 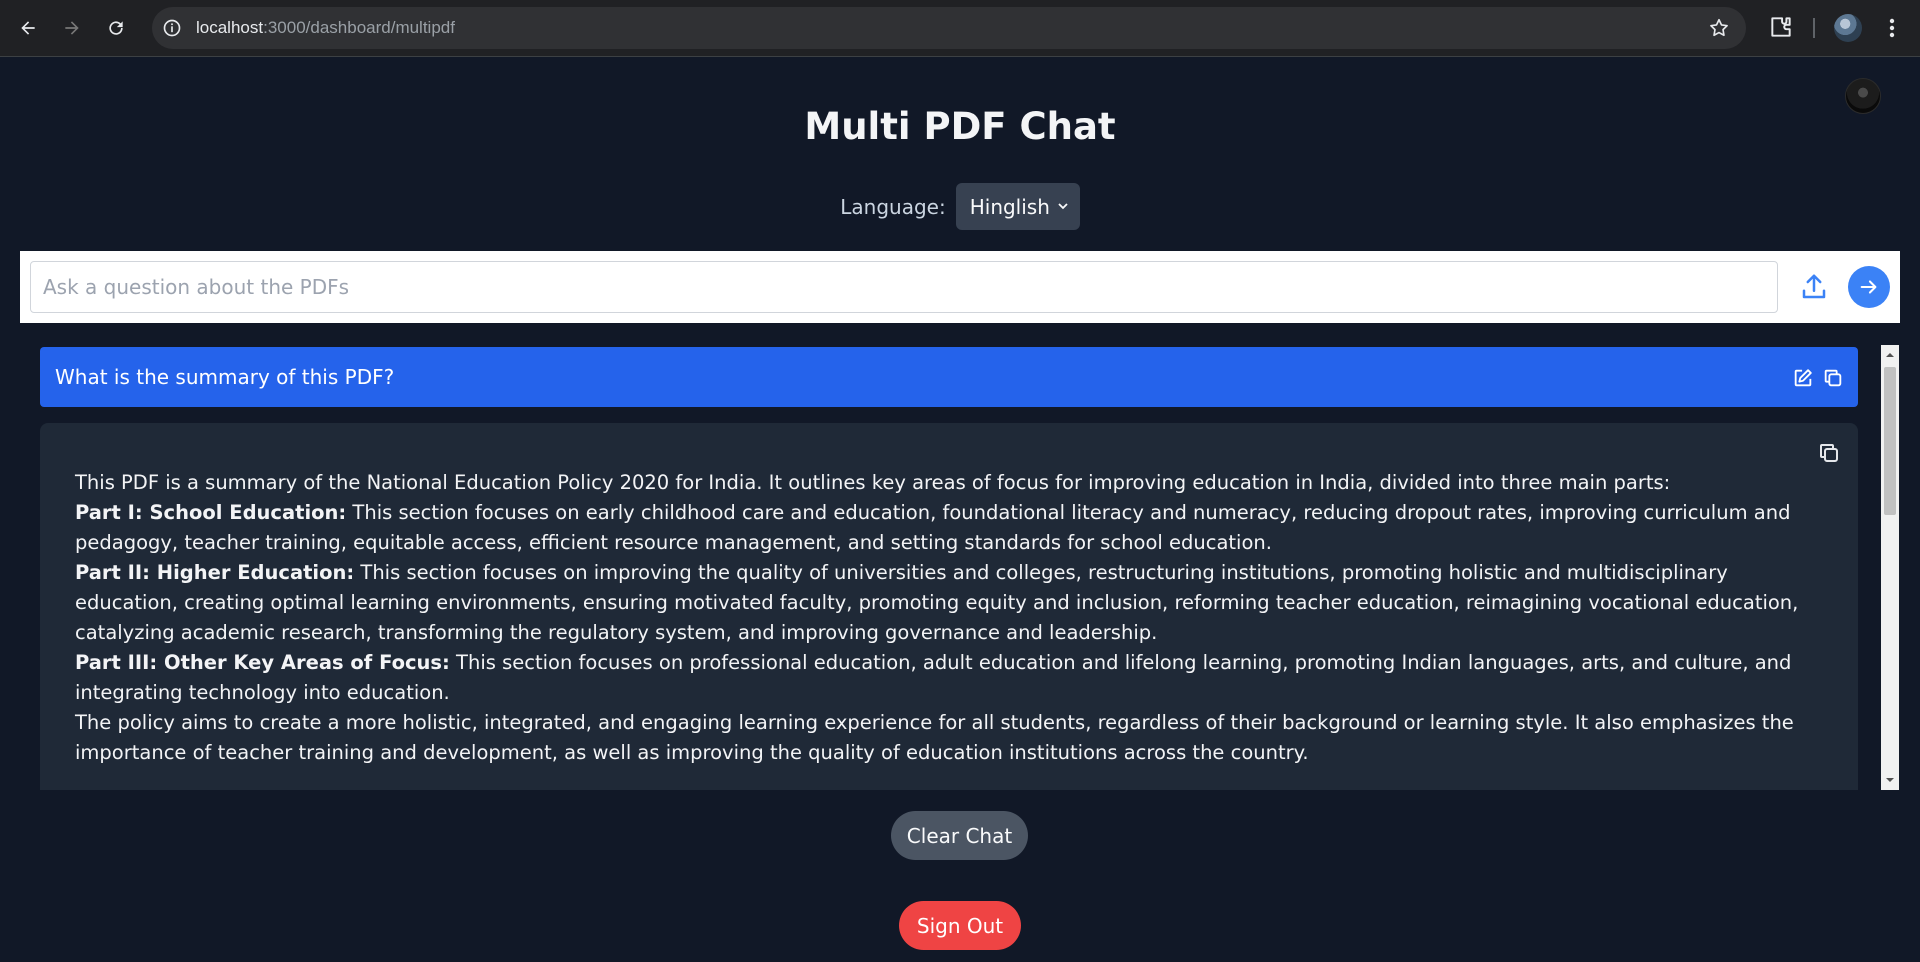 What do you see at coordinates (1890, 780) in the screenshot?
I see `scroll-down-icon` at bounding box center [1890, 780].